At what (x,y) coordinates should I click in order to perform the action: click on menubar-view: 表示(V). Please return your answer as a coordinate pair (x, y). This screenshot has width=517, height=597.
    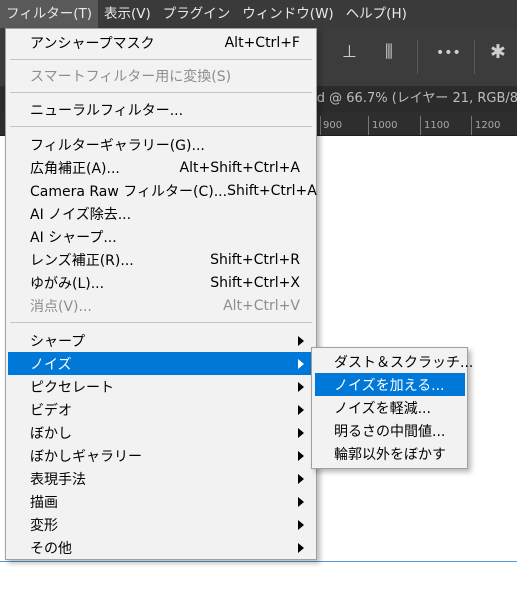
    Looking at the image, I should click on (127, 14).